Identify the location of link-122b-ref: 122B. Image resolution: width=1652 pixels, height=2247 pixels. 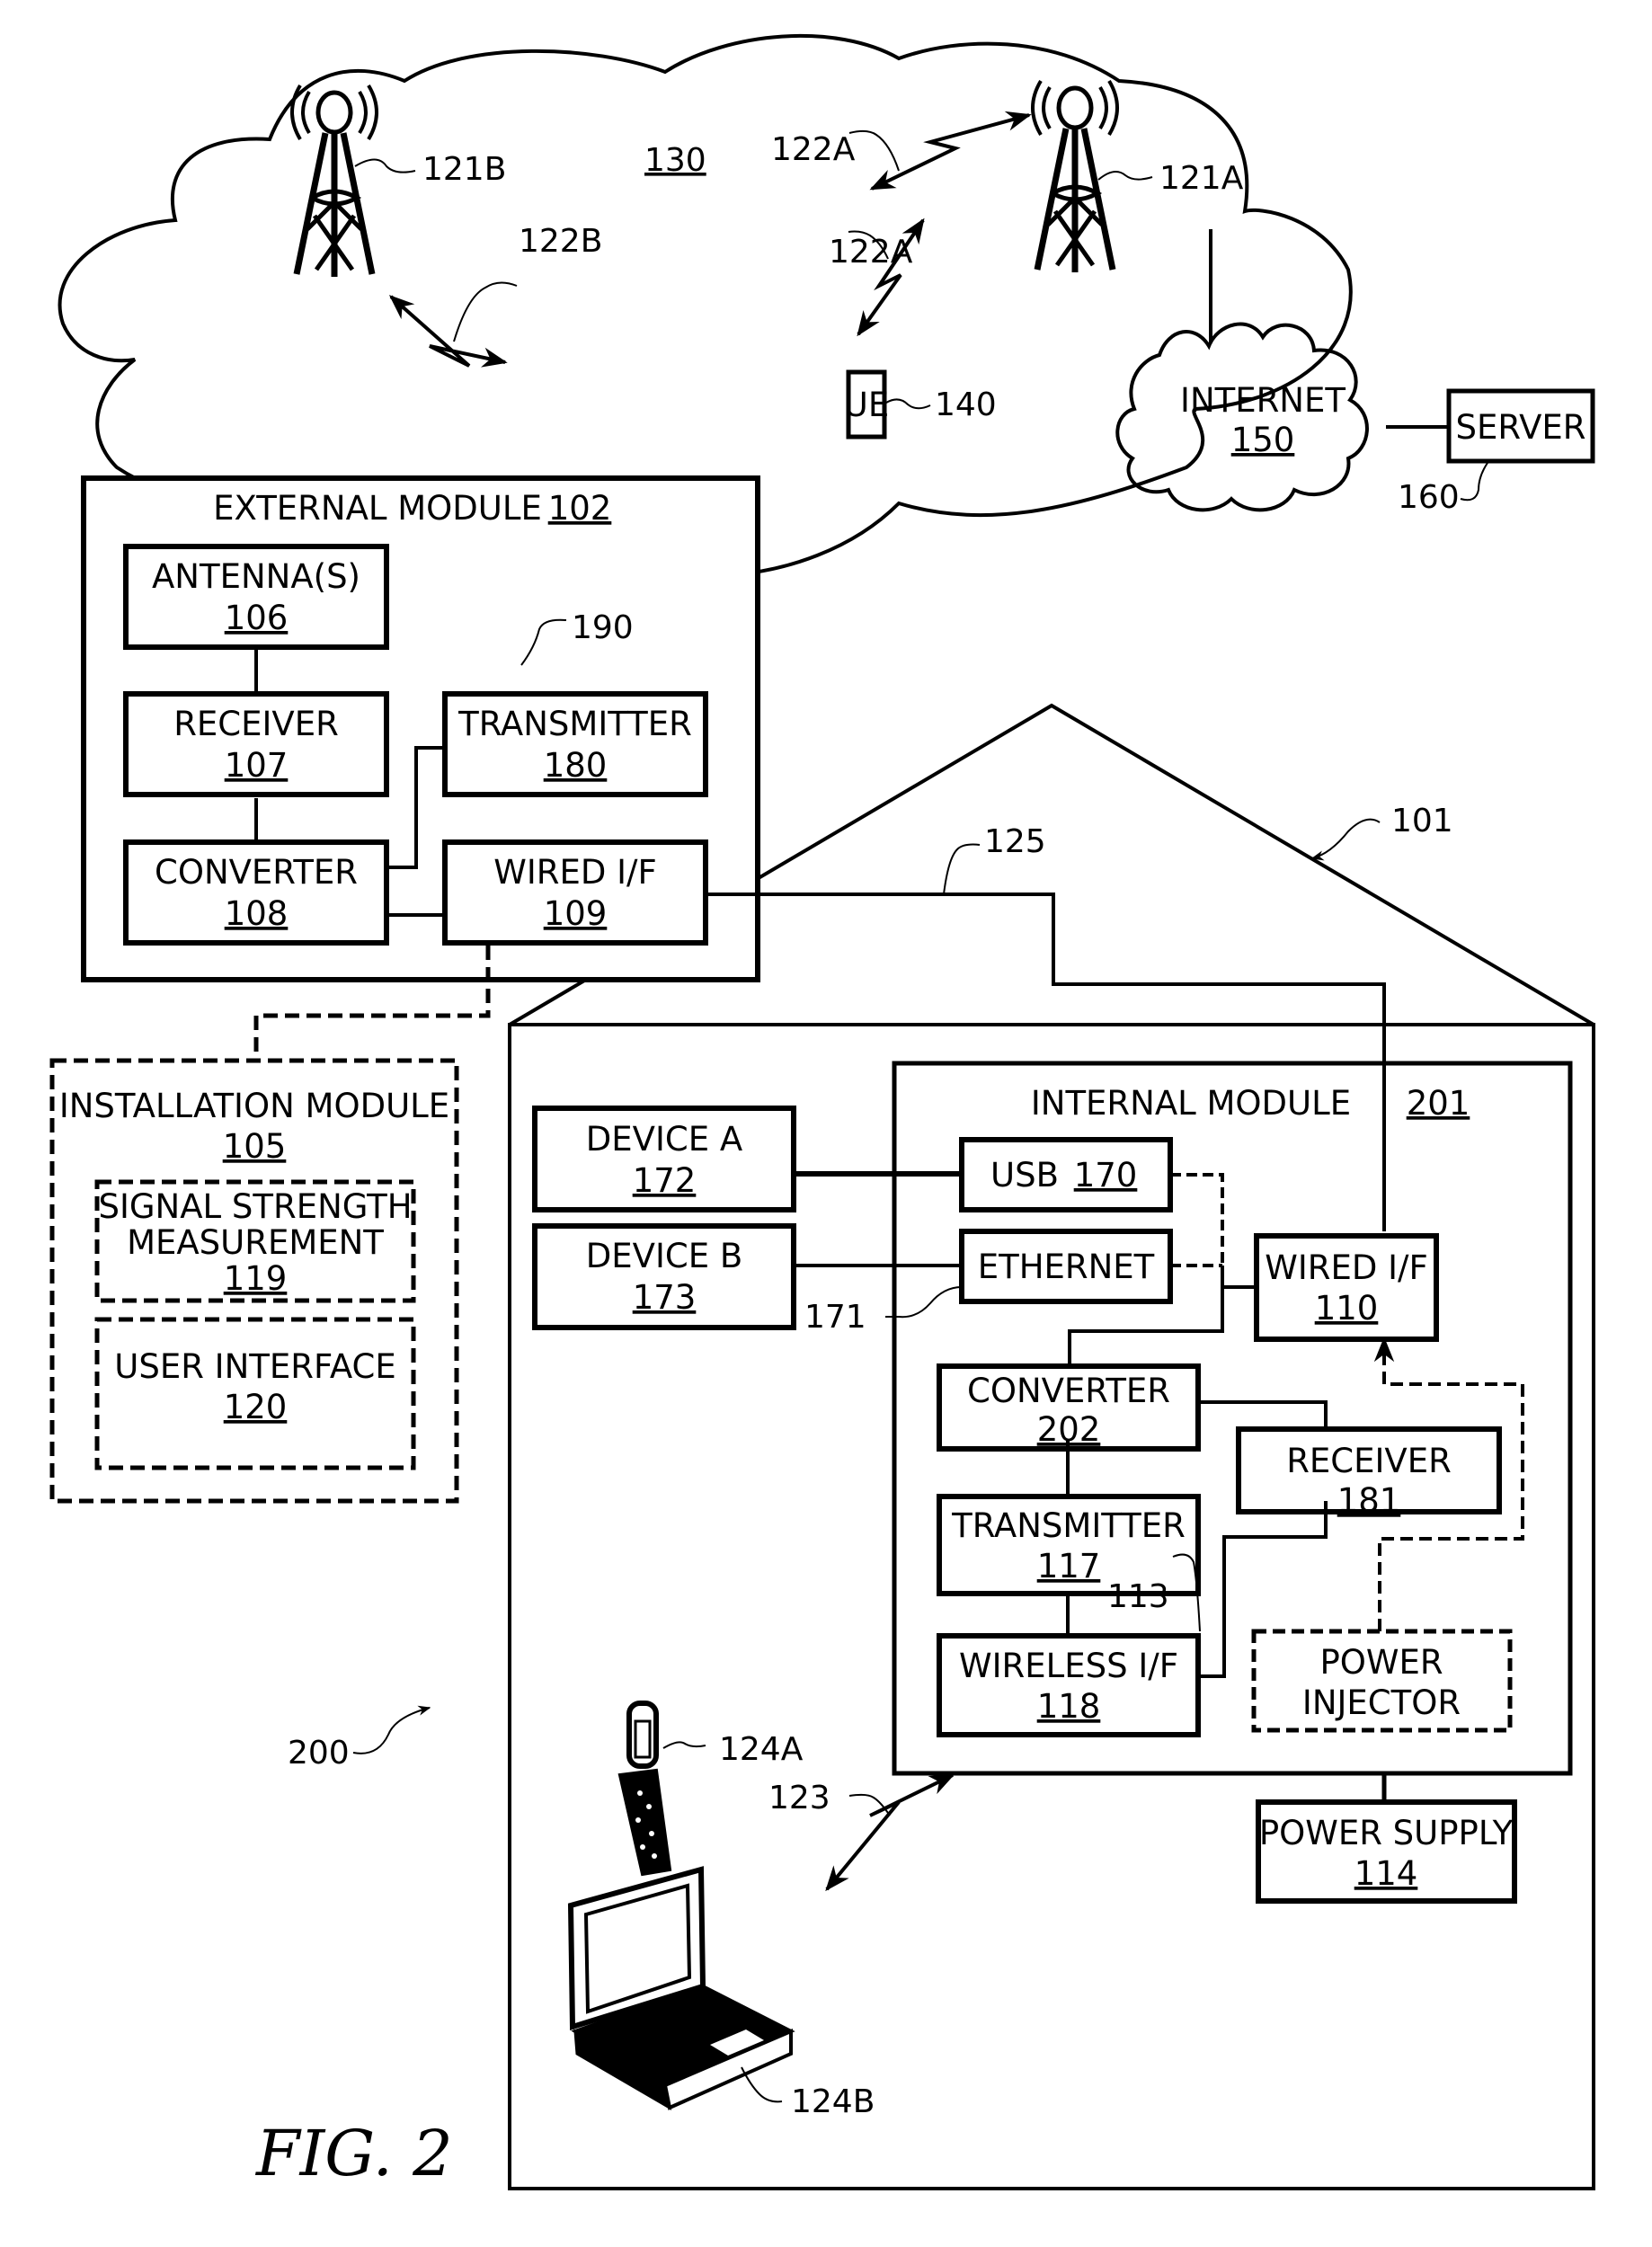
(560, 242).